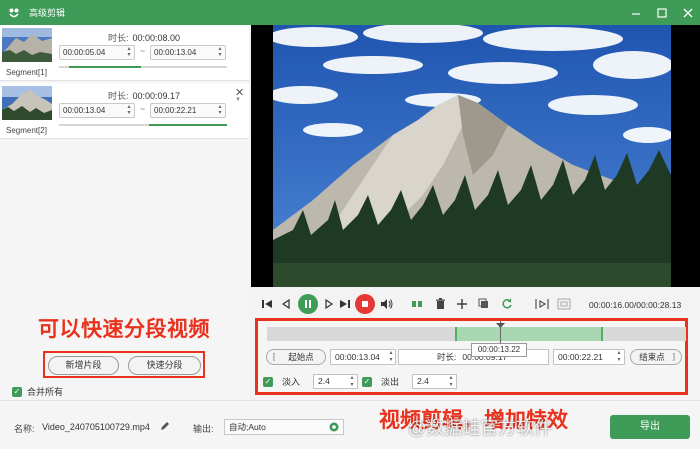 This screenshot has width=700, height=449. I want to click on skip-to-start-icon, so click(267, 304).